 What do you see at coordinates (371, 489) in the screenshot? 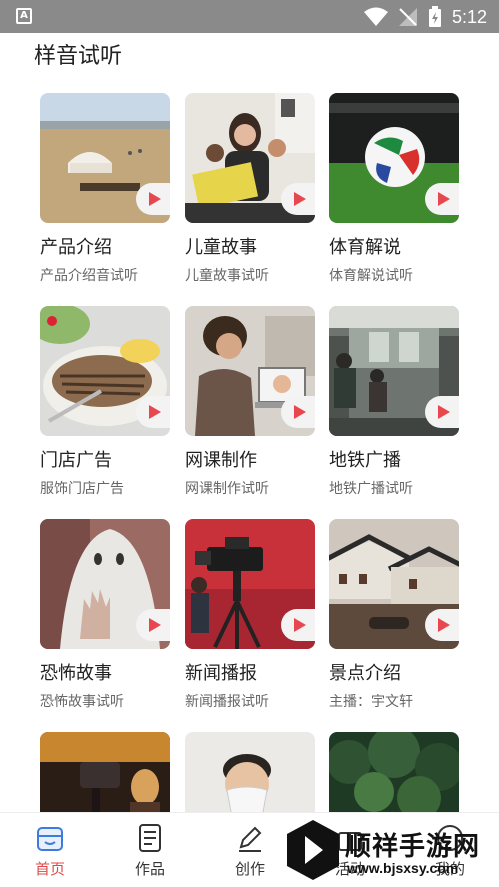
I see `card-subtitle: 地铁广播试听` at bounding box center [371, 489].